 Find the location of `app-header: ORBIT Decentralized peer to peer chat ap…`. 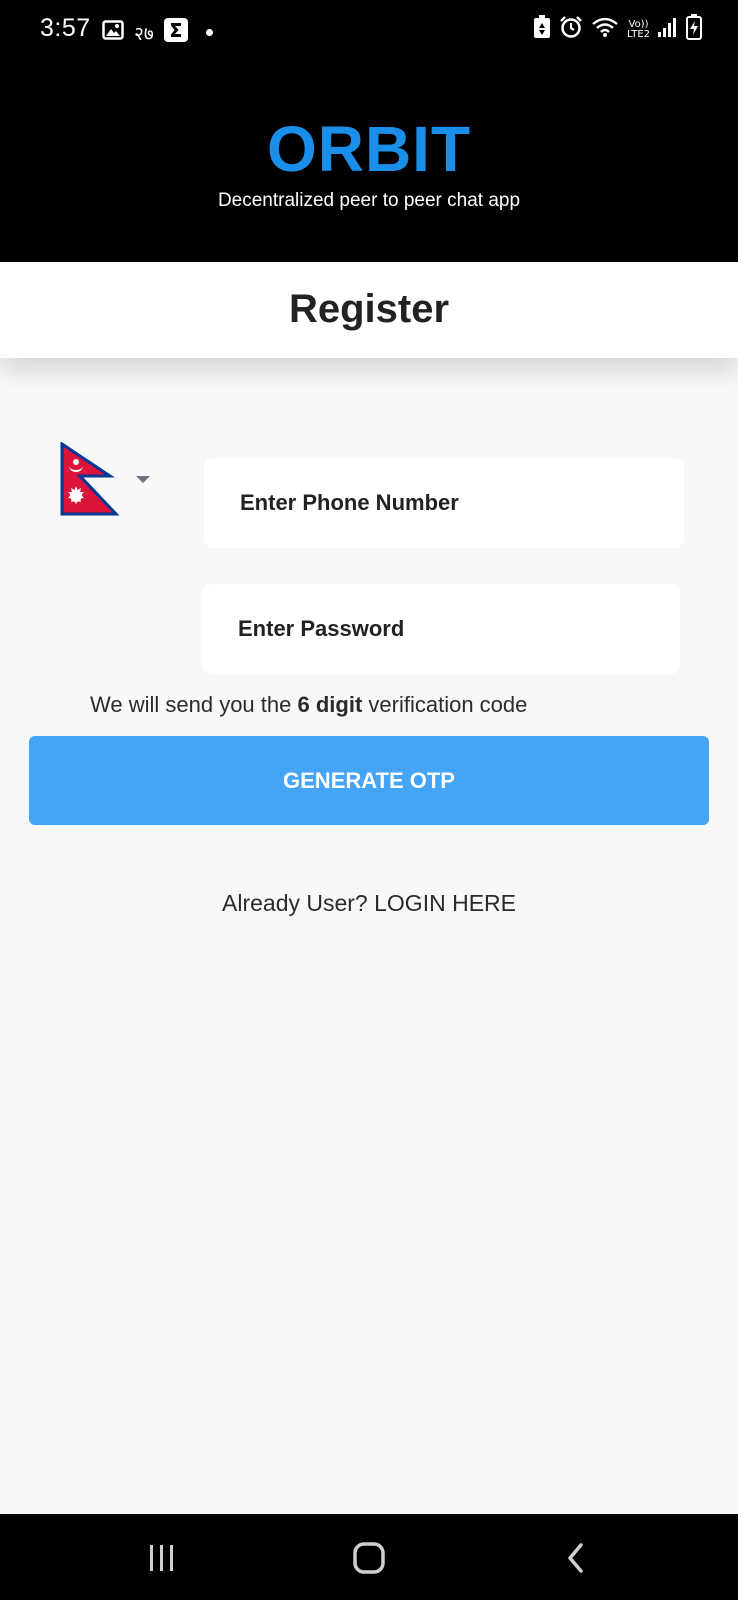

app-header: ORBIT Decentralized peer to peer chat ap… is located at coordinates (369, 163).